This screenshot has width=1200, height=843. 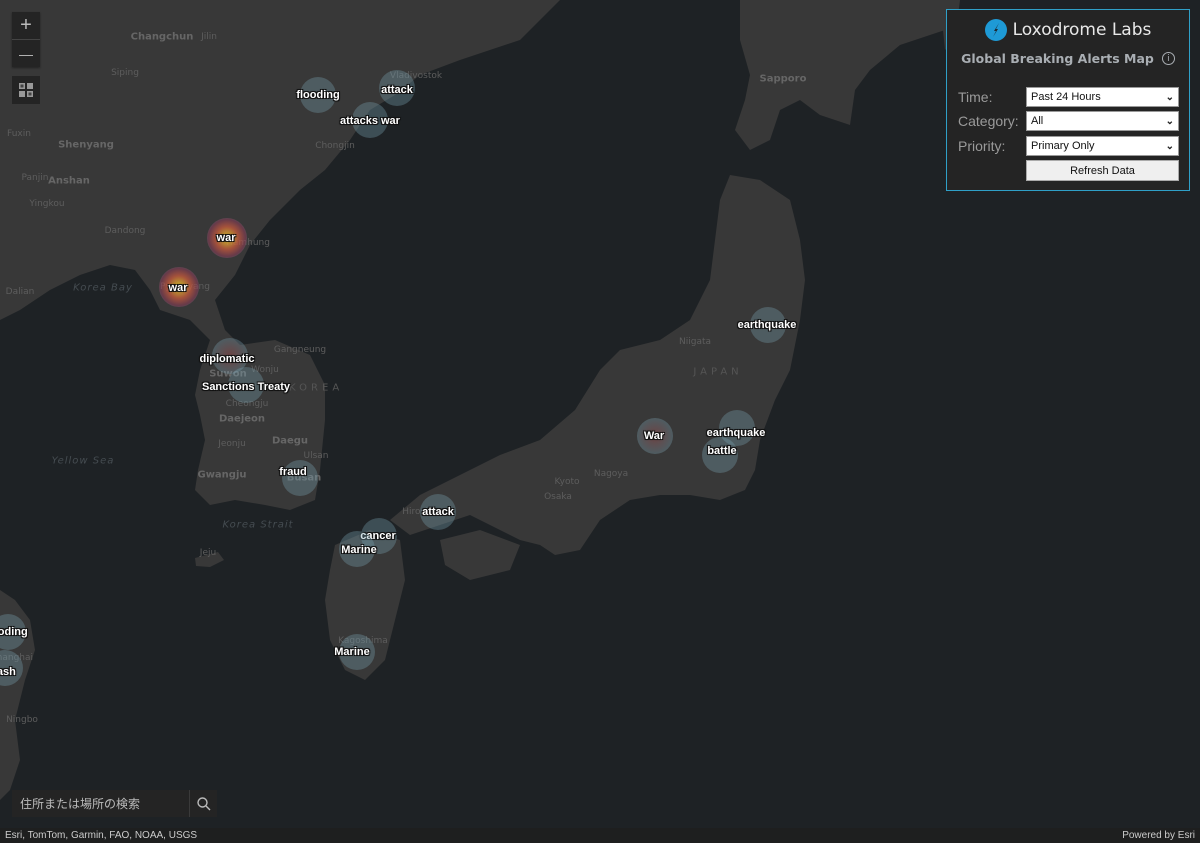 What do you see at coordinates (1168, 58) in the screenshot?
I see `info-icon: i` at bounding box center [1168, 58].